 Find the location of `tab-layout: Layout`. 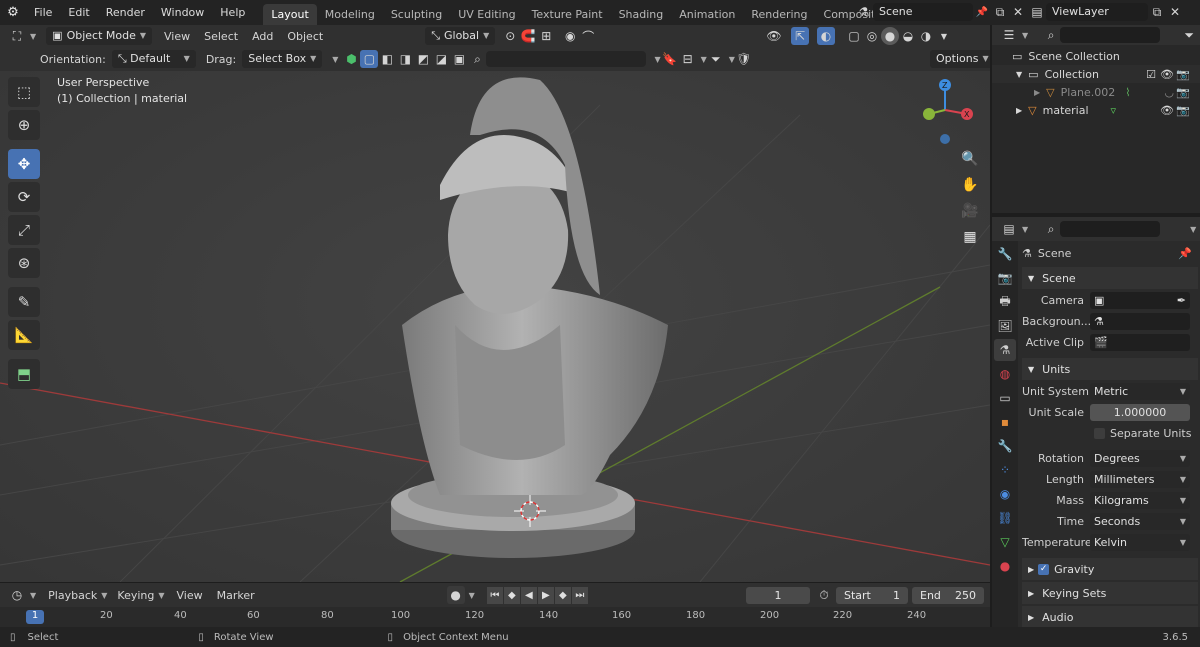

tab-layout: Layout is located at coordinates (290, 14).